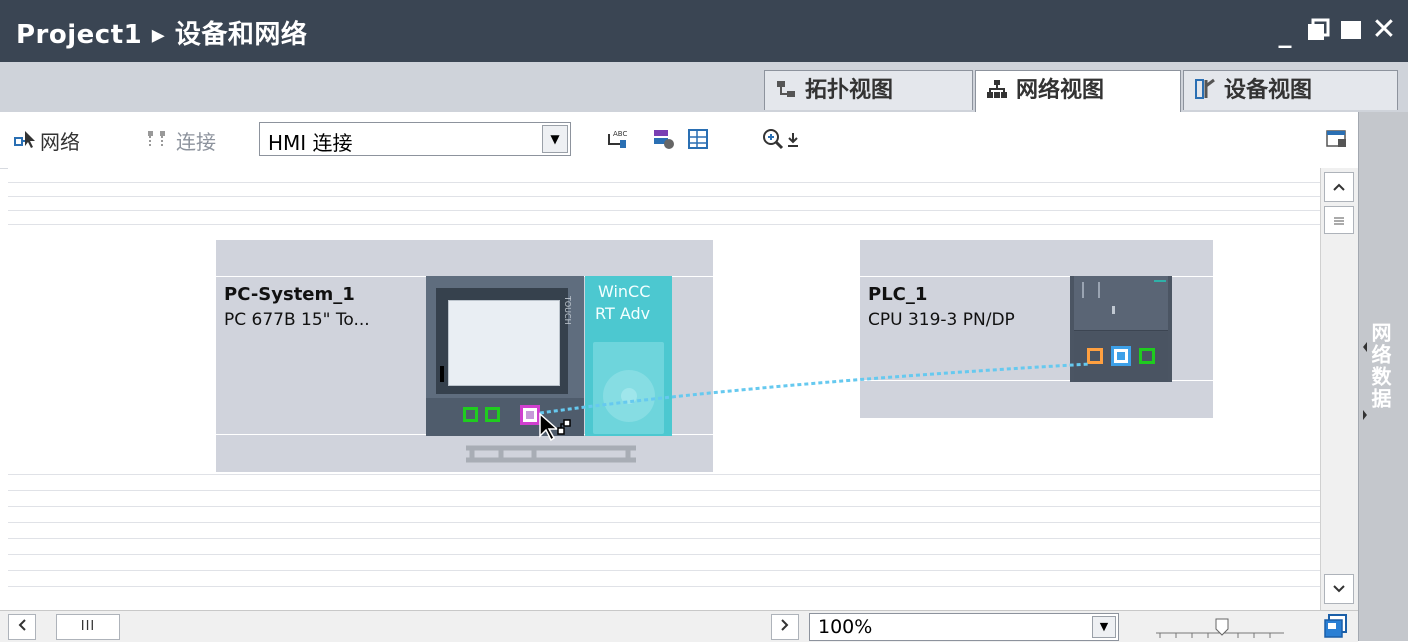  I want to click on chevron-left-icon, so click(22, 625).